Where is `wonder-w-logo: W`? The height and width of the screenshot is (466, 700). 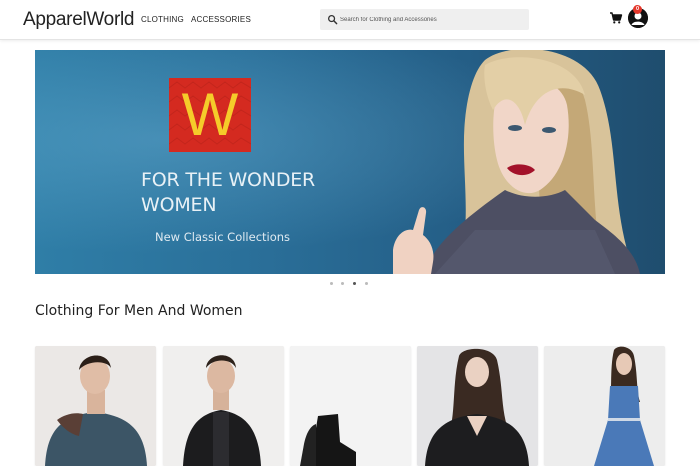 wonder-w-logo: W is located at coordinates (210, 115).